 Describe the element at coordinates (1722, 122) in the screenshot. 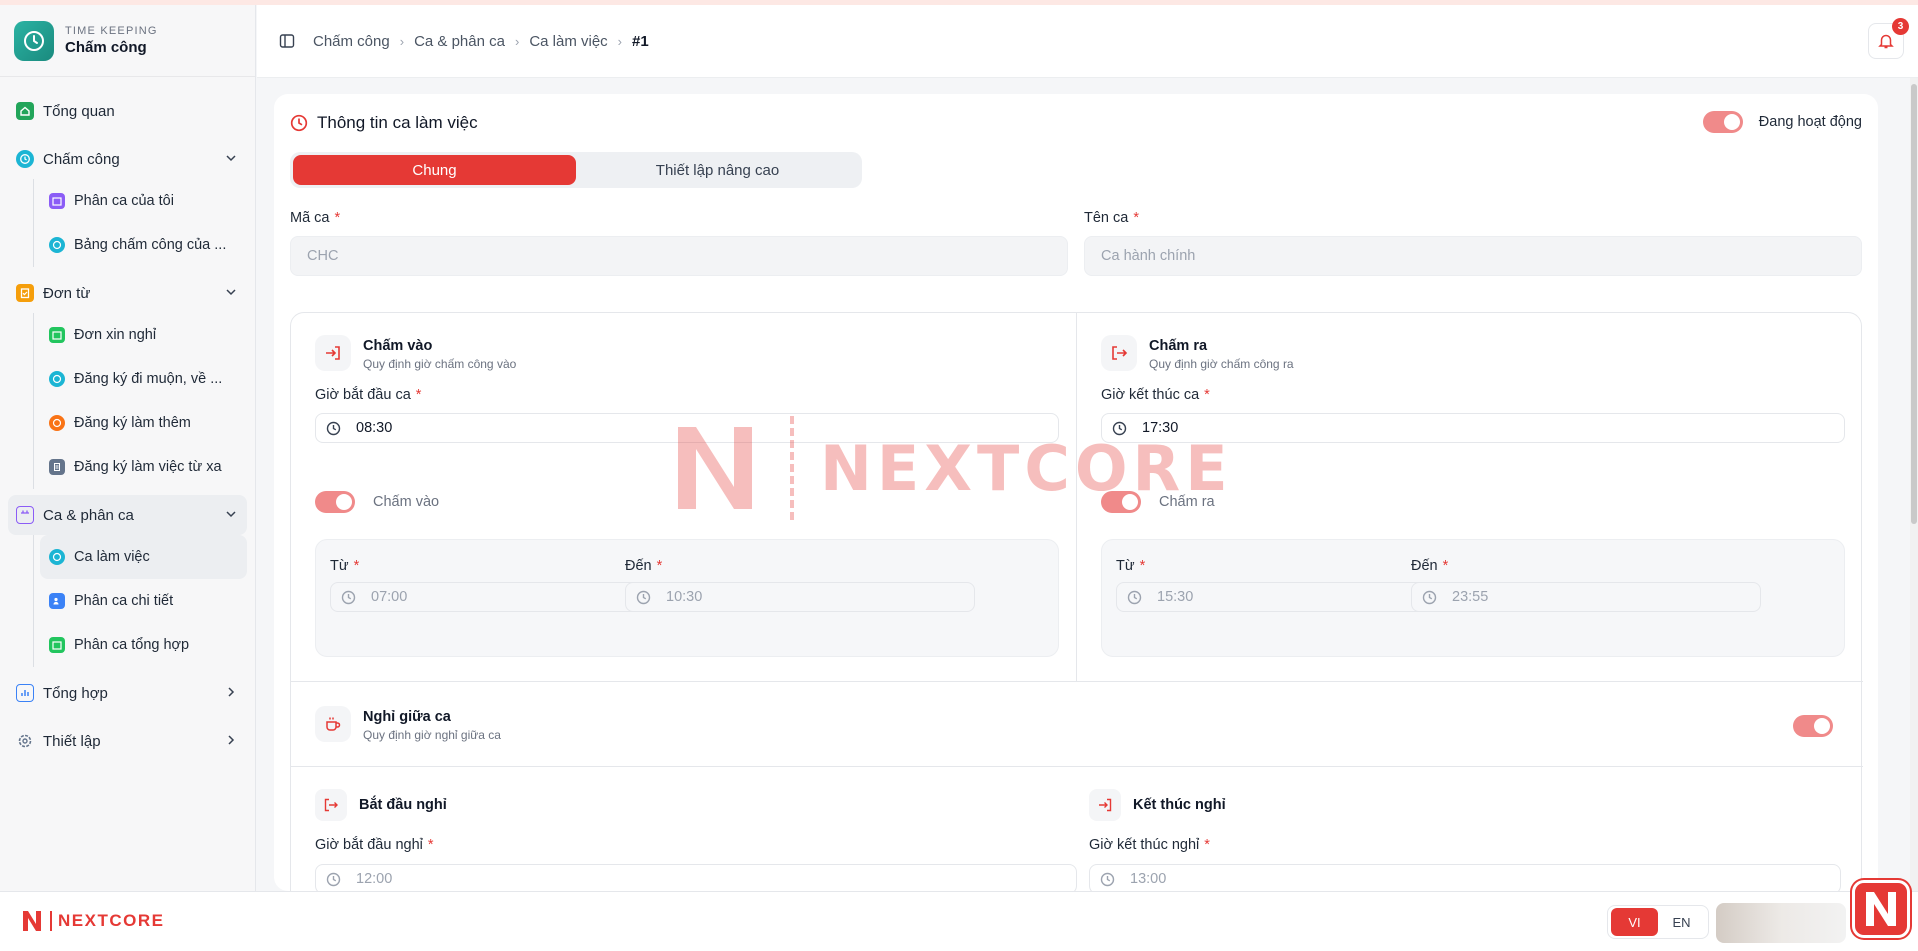

I see `active-toggle` at that location.